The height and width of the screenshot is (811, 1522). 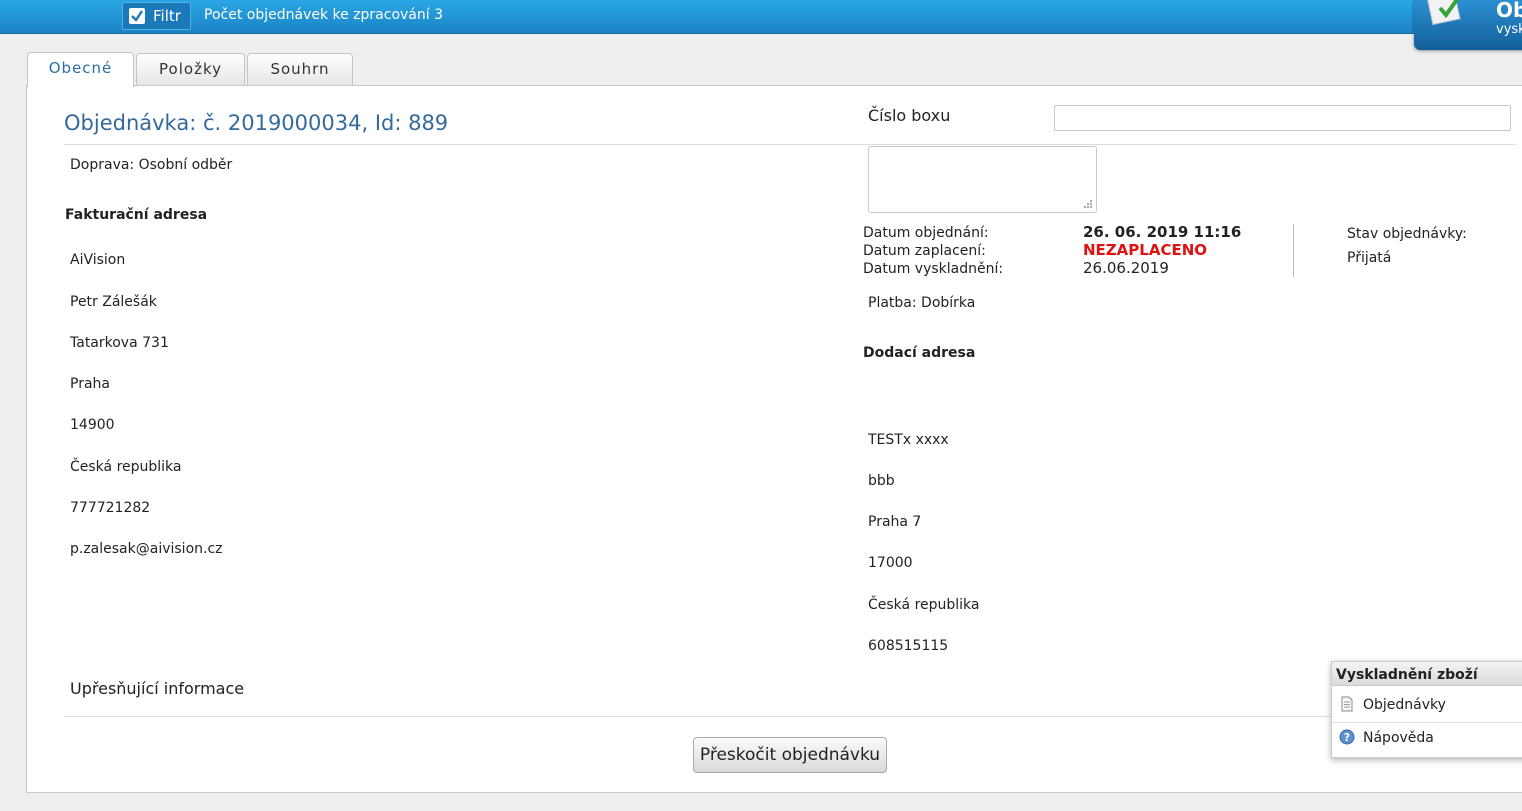 I want to click on billing-line: 777721282, so click(x=110, y=508).